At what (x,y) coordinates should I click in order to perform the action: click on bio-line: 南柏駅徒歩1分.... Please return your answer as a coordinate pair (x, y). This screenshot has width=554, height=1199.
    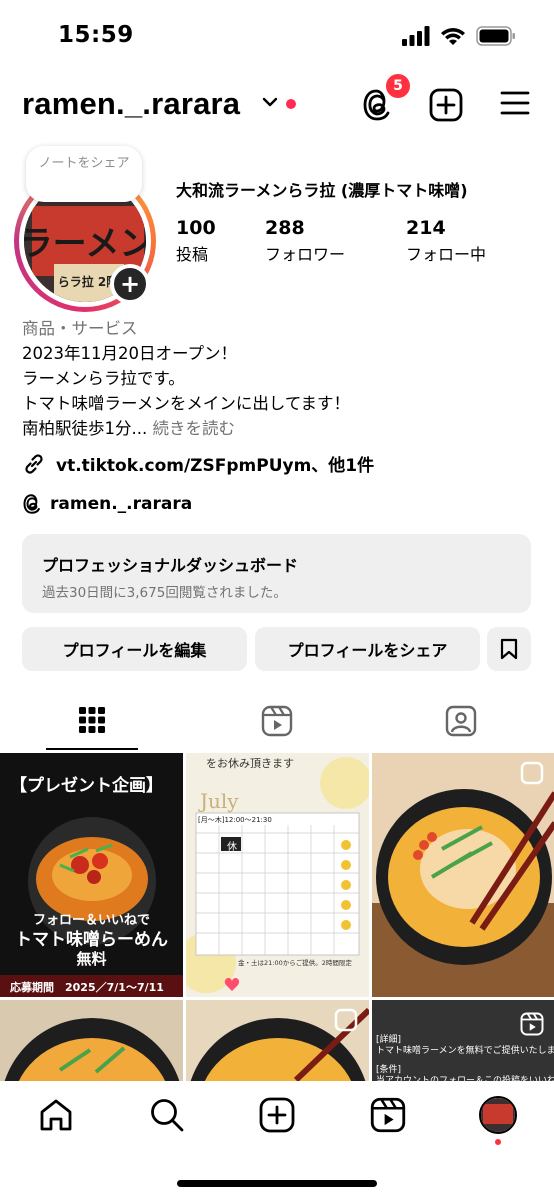
    Looking at the image, I should click on (85, 428).